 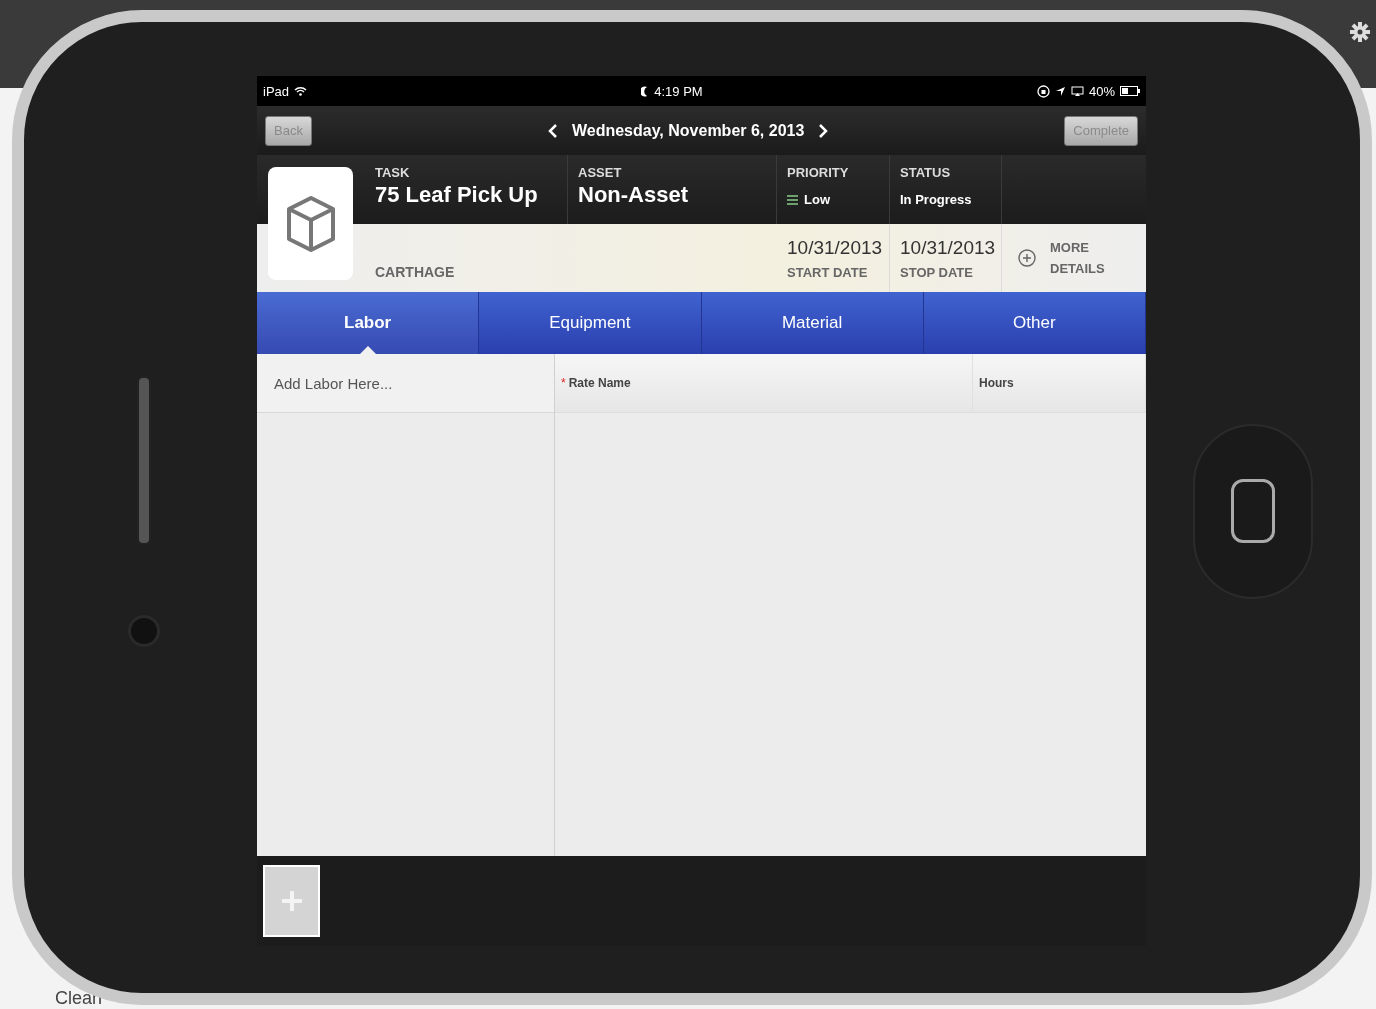 I want to click on airplay-icon, so click(x=1077, y=91).